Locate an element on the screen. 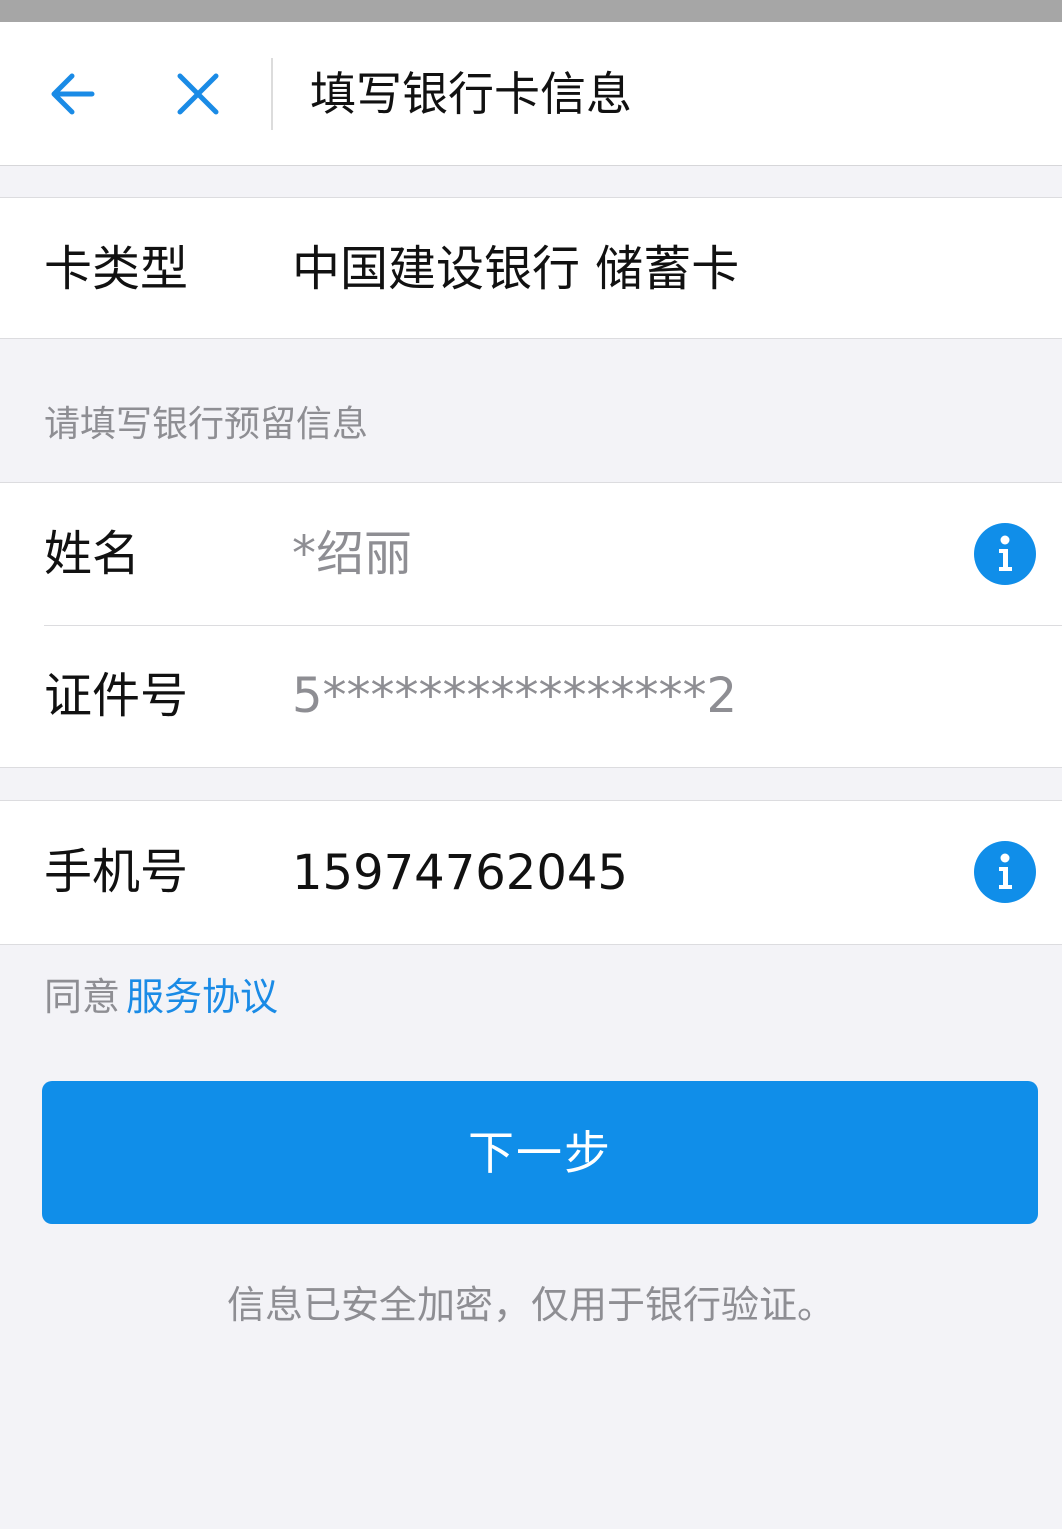 The height and width of the screenshot is (1529, 1062). card-type-row: 卡类型 中国建设银行 储蓄卡 is located at coordinates (531, 269).